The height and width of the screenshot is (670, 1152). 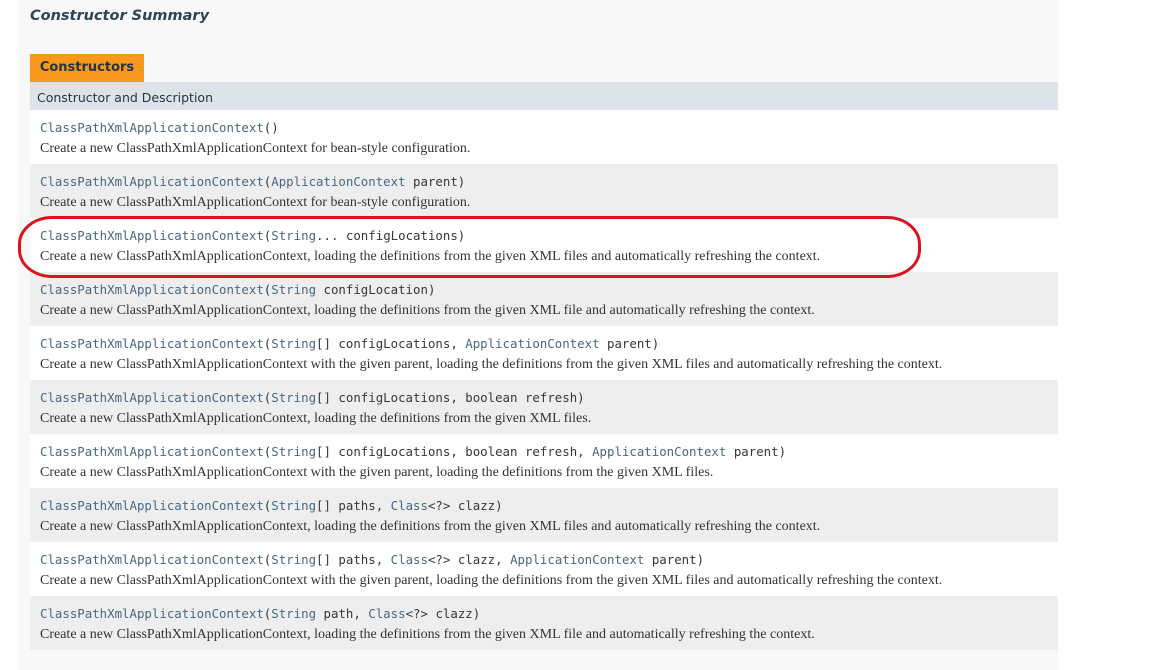 I want to click on table-header: Constructor and Description, so click(x=544, y=96).